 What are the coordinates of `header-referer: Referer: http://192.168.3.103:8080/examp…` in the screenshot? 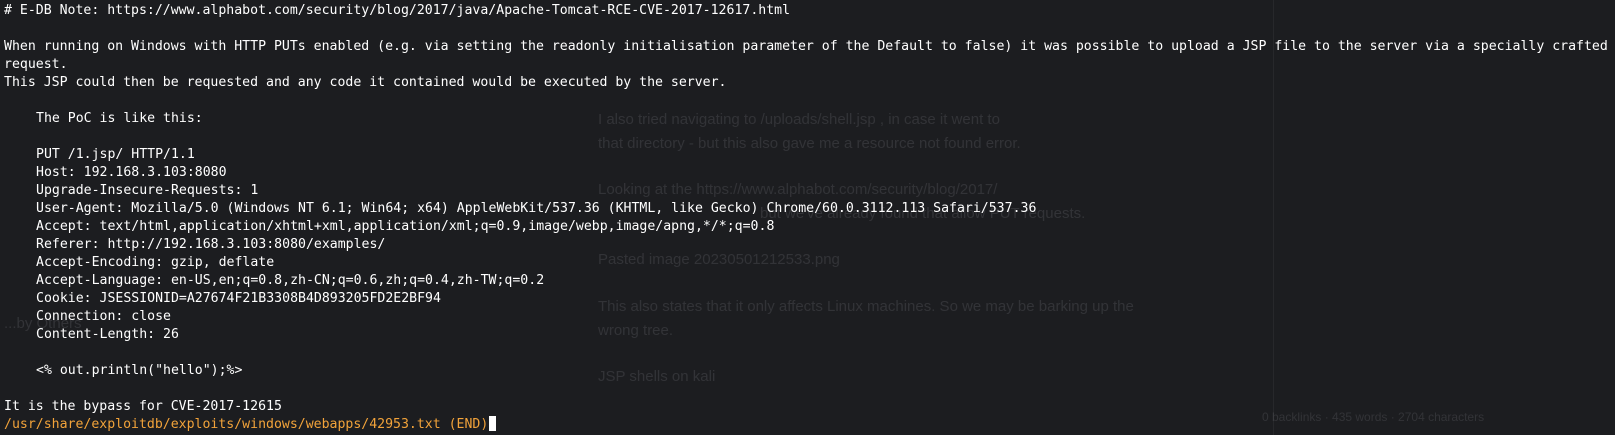 It's located at (211, 244).